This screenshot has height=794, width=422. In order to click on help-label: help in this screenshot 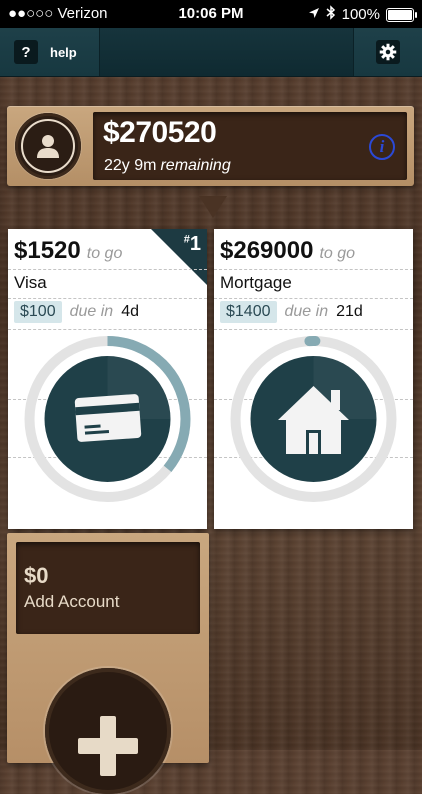, I will do `click(63, 52)`.